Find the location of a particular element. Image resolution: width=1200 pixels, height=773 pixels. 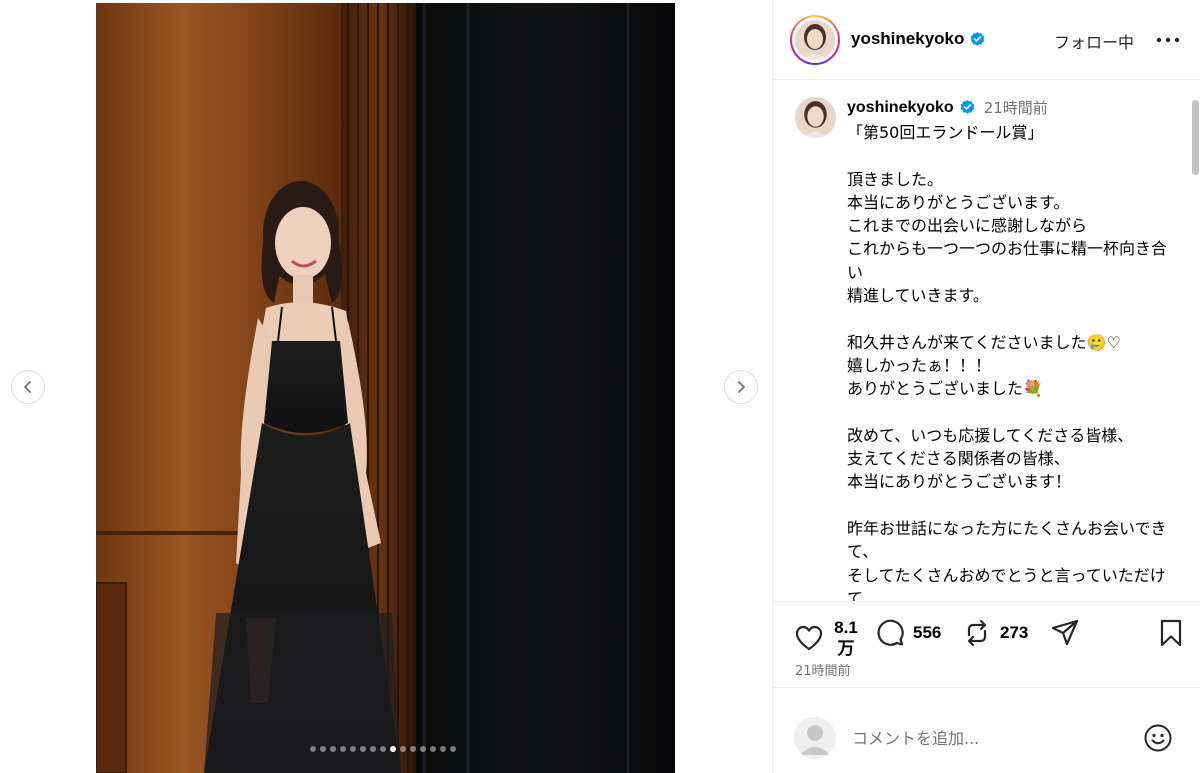

like-count: 8.1 万 is located at coordinates (846, 638).